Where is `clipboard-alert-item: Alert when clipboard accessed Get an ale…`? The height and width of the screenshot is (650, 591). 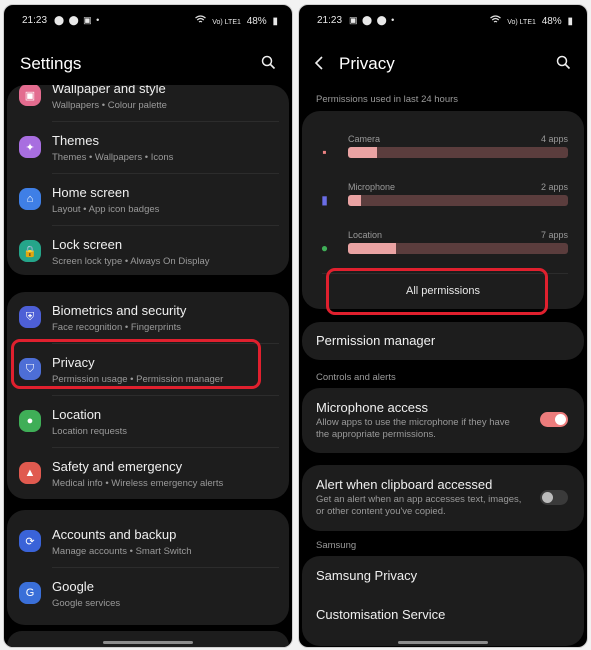 clipboard-alert-item: Alert when clipboard accessed Get an ale… is located at coordinates (443, 498).